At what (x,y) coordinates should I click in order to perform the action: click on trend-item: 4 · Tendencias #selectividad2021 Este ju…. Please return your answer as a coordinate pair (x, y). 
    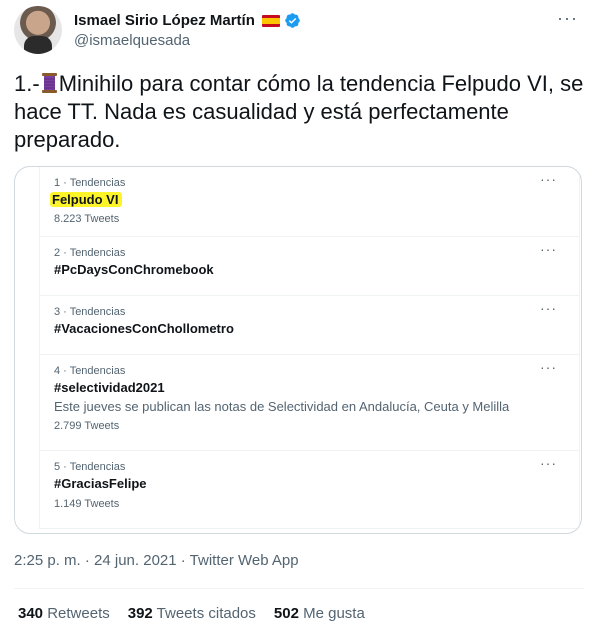
    Looking at the image, I should click on (309, 403).